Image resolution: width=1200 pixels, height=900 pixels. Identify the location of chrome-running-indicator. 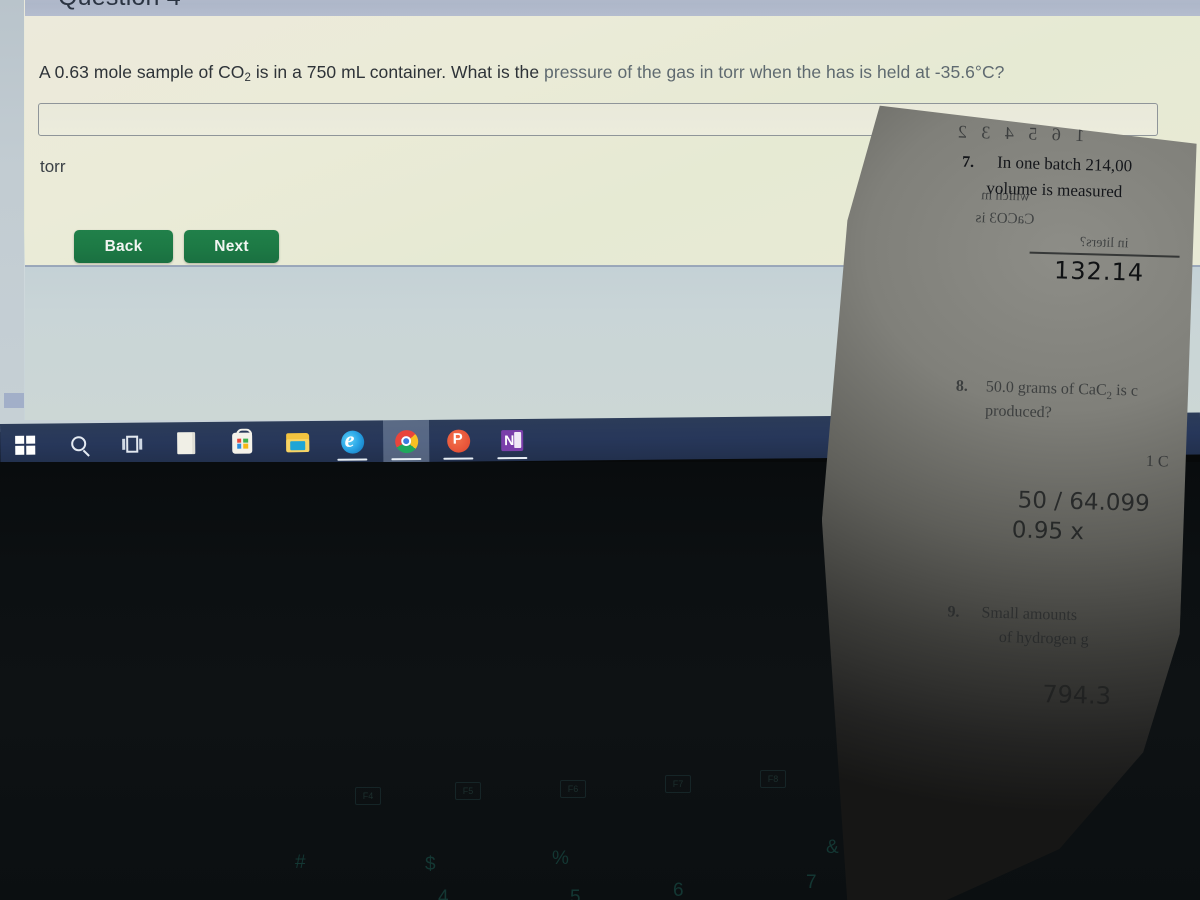
(406, 459).